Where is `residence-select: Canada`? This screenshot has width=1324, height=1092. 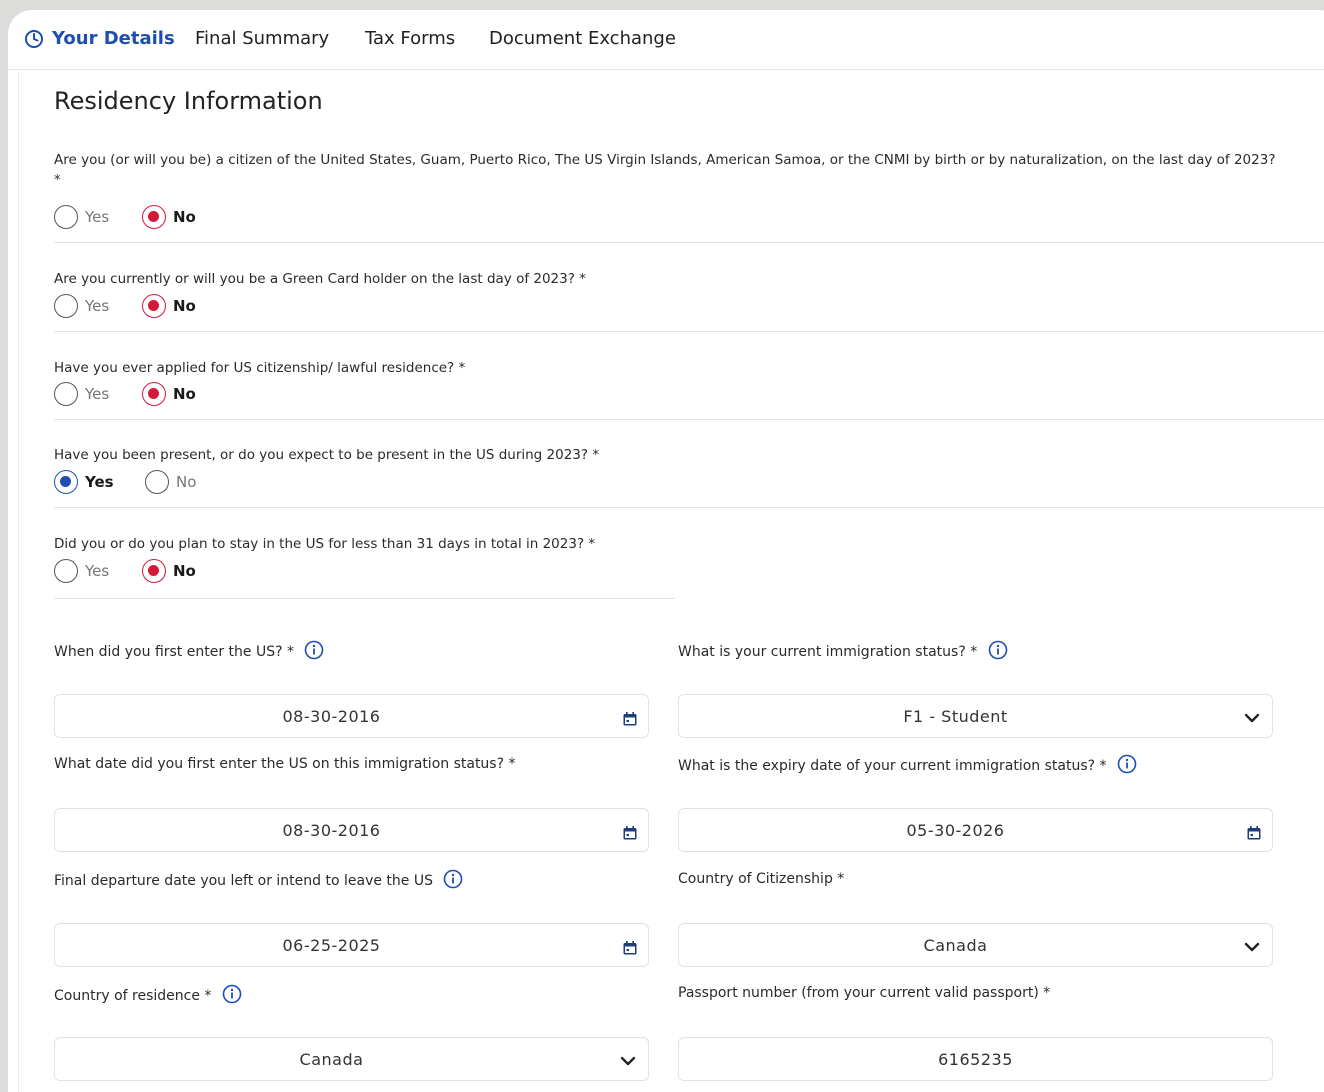 residence-select: Canada is located at coordinates (351, 1059).